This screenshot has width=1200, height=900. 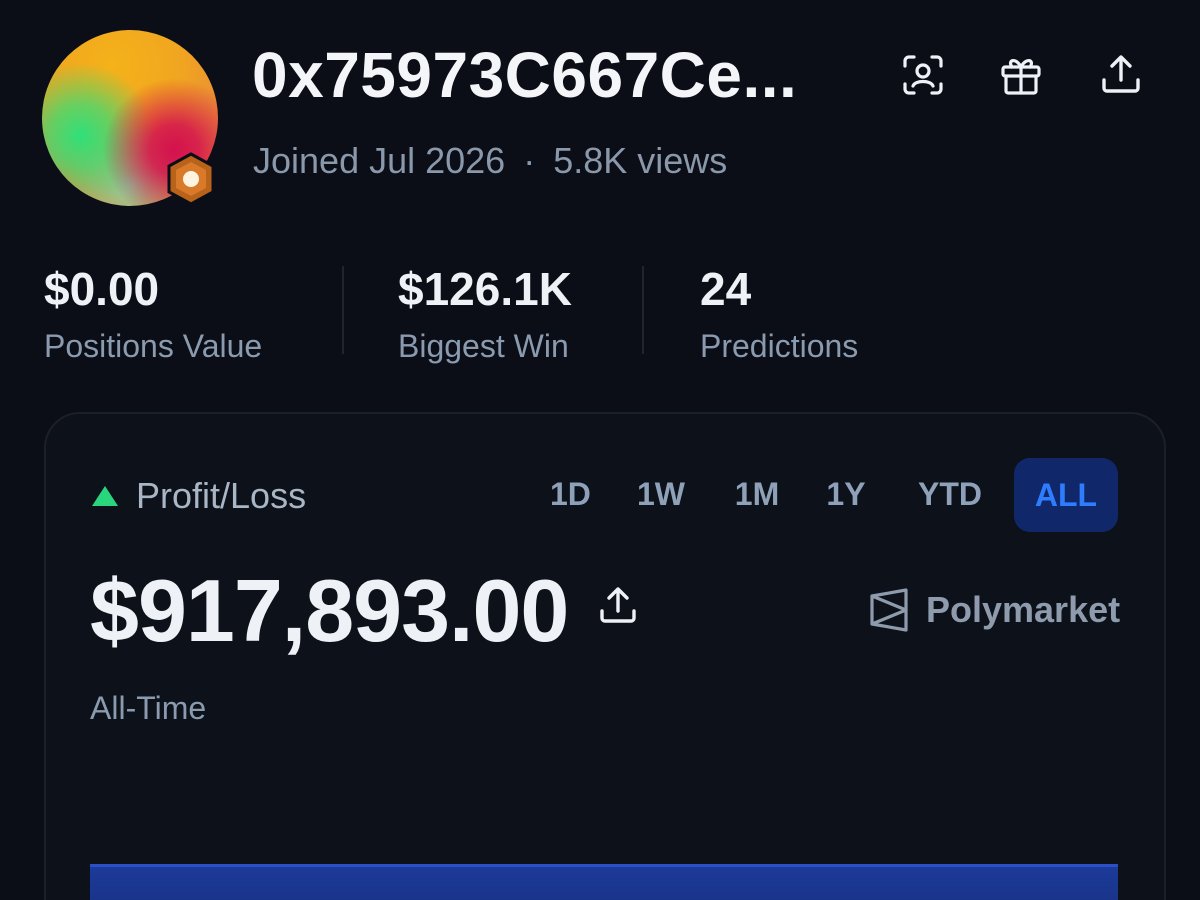 I want to click on stat-predictions: 24 Predictions, so click(x=779, y=313).